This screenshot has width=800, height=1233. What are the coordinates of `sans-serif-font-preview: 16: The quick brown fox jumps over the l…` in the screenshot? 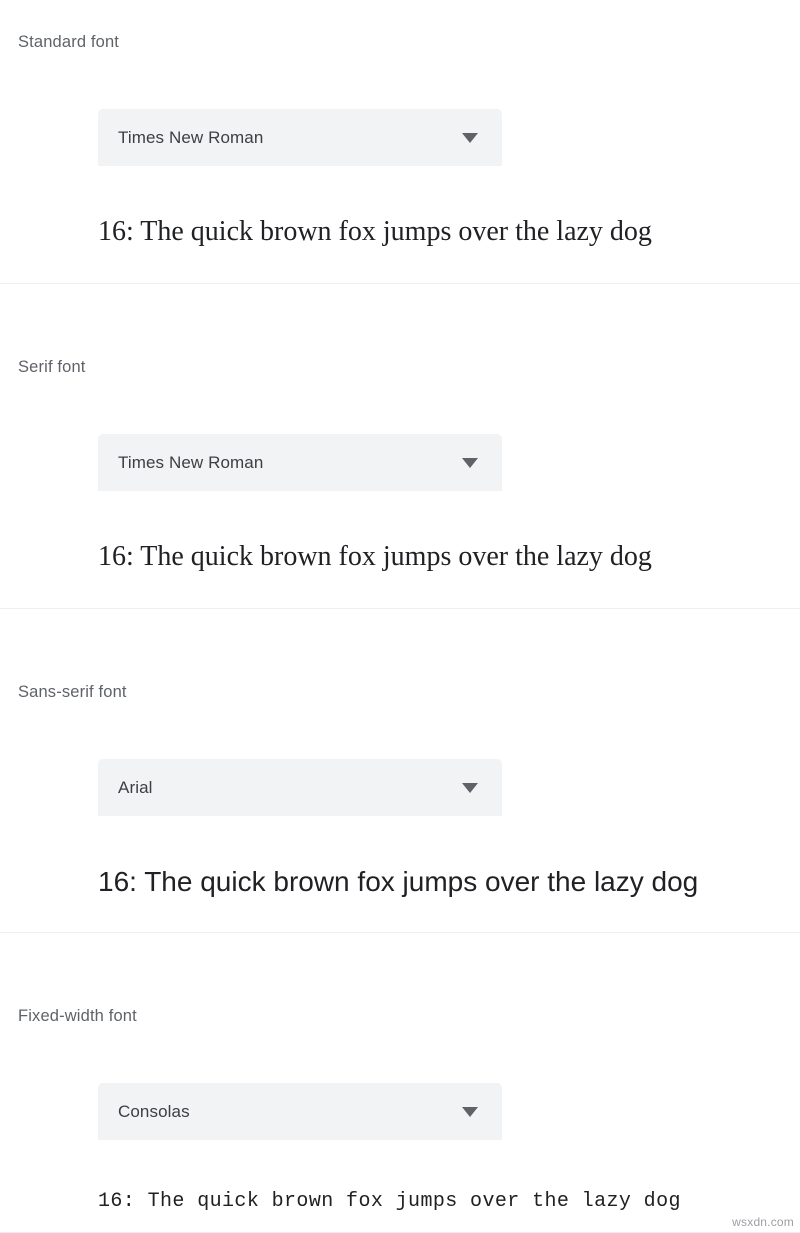 It's located at (398, 881).